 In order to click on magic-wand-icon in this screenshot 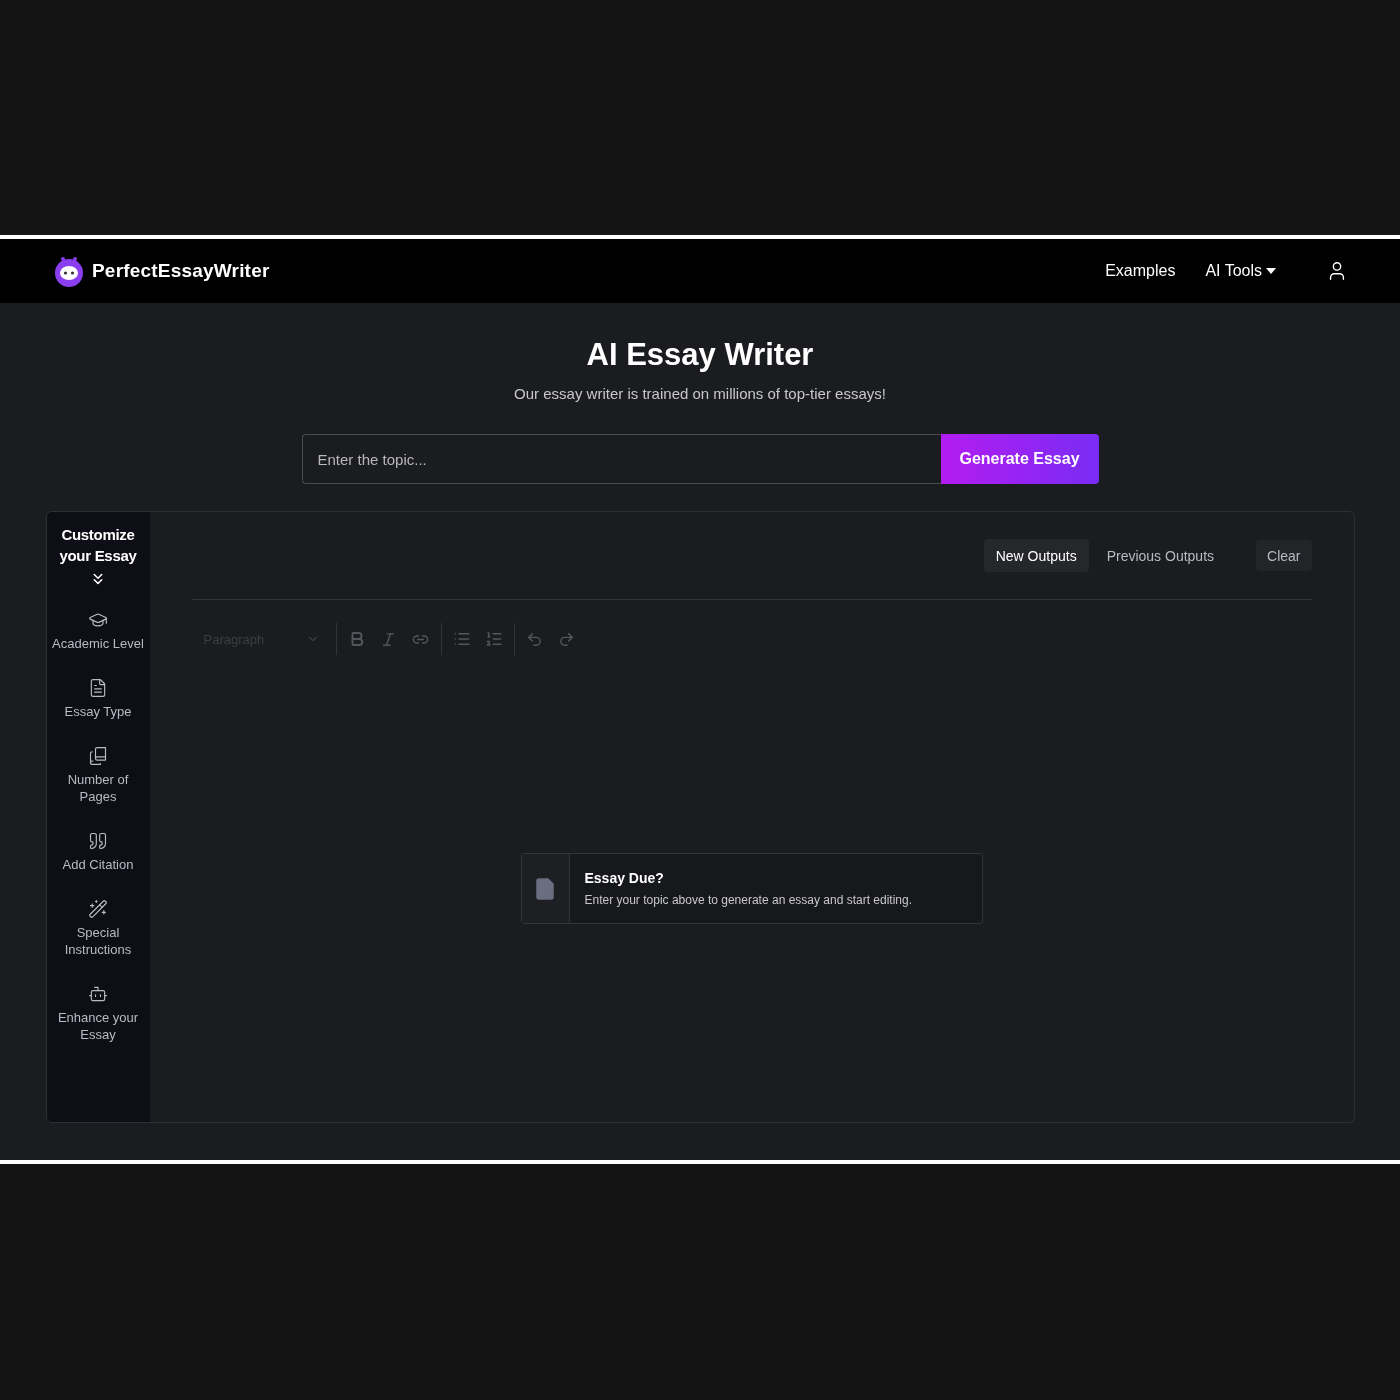, I will do `click(98, 909)`.